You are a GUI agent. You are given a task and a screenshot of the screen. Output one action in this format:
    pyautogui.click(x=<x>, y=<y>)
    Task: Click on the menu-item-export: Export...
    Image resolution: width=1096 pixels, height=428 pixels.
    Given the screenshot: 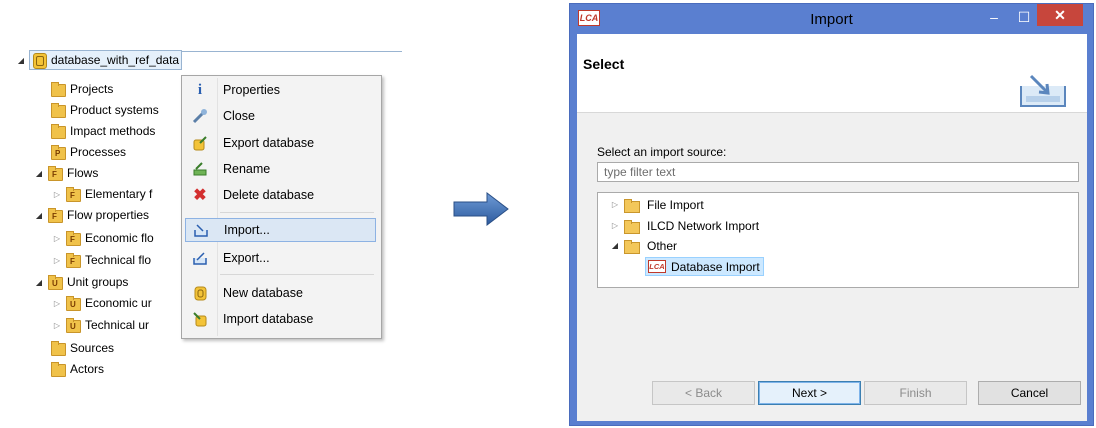 What is the action you would take?
    pyautogui.click(x=280, y=258)
    